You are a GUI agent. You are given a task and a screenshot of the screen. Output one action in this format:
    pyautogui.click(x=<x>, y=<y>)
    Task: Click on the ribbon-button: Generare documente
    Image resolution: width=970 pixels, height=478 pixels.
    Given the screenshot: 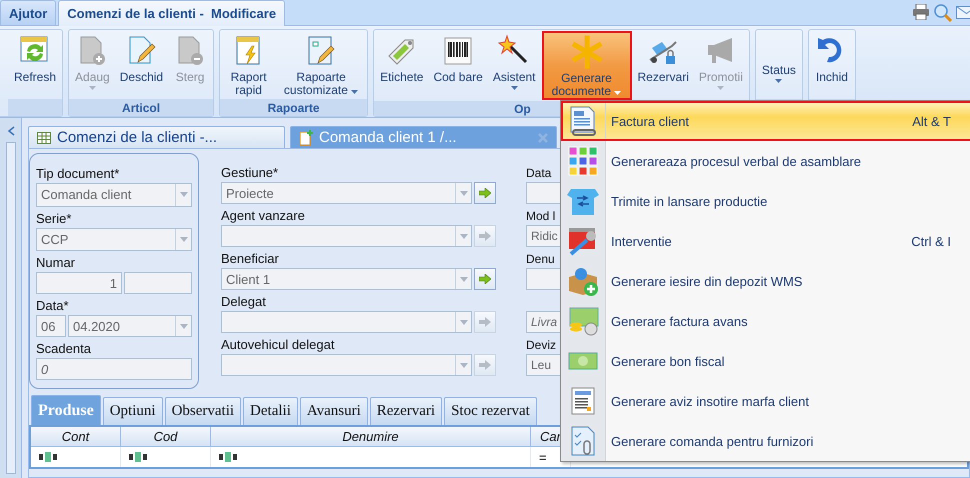 What is the action you would take?
    pyautogui.click(x=587, y=65)
    